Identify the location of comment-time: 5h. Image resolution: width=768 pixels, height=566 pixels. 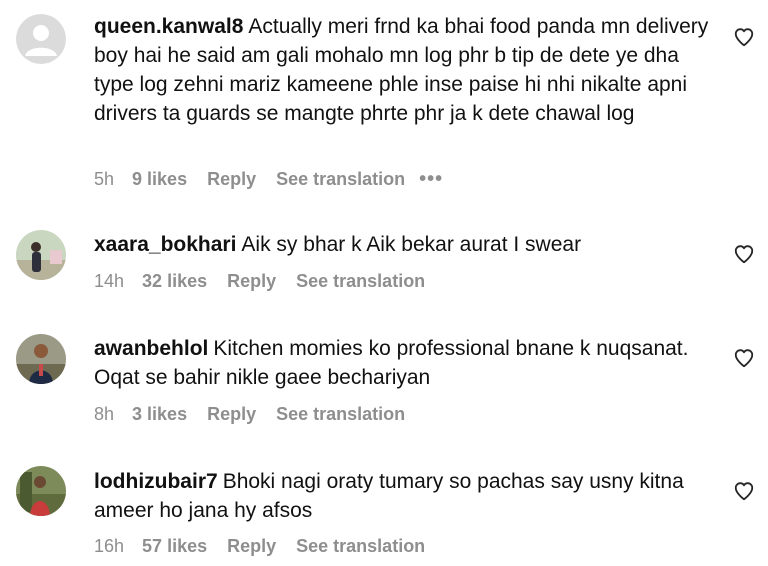
(104, 179).